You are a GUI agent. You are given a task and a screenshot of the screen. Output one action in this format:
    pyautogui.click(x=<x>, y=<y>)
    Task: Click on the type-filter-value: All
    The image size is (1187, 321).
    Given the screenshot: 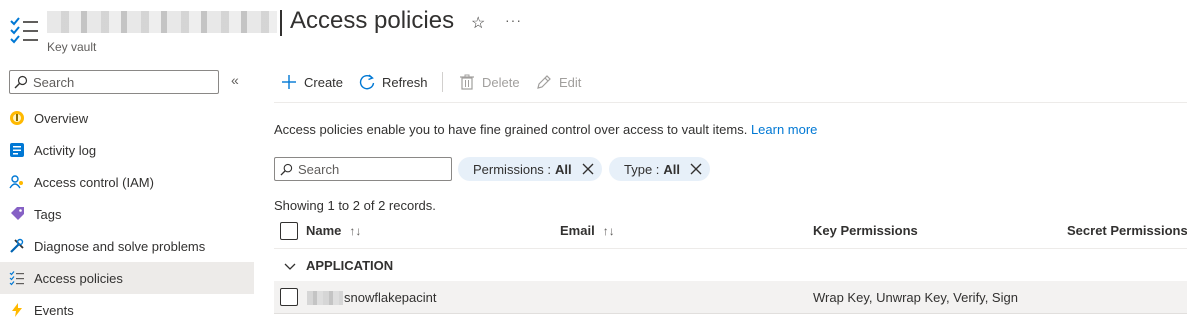 What is the action you would take?
    pyautogui.click(x=672, y=169)
    